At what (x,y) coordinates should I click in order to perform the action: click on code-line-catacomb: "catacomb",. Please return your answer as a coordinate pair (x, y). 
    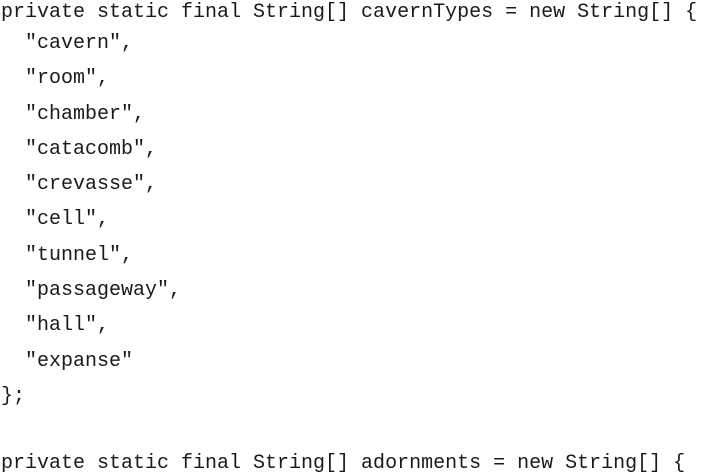
    Looking at the image, I should click on (91, 149).